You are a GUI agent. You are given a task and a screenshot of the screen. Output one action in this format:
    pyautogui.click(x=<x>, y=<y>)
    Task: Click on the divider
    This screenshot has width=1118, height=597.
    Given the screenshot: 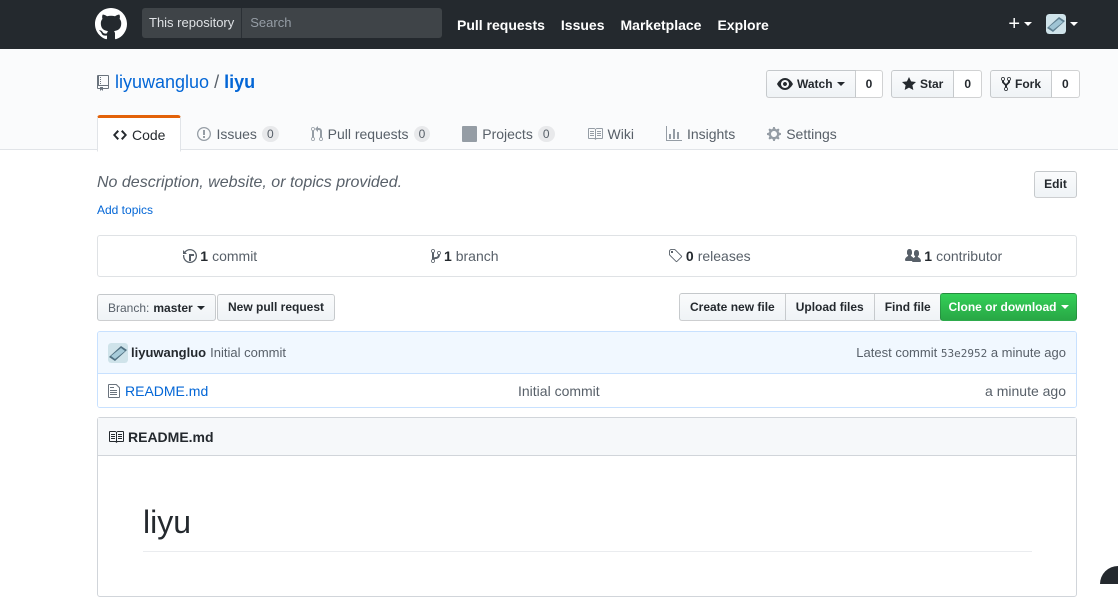 What is the action you would take?
    pyautogui.click(x=587, y=551)
    